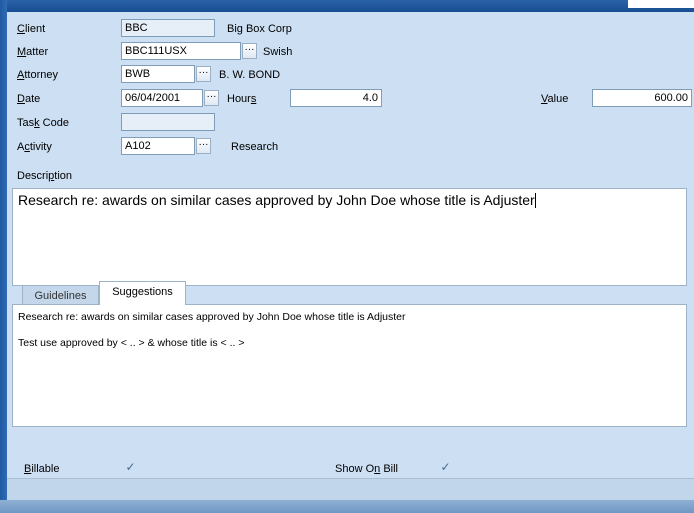 The image size is (694, 513). I want to click on date-label: Date, so click(29, 99).